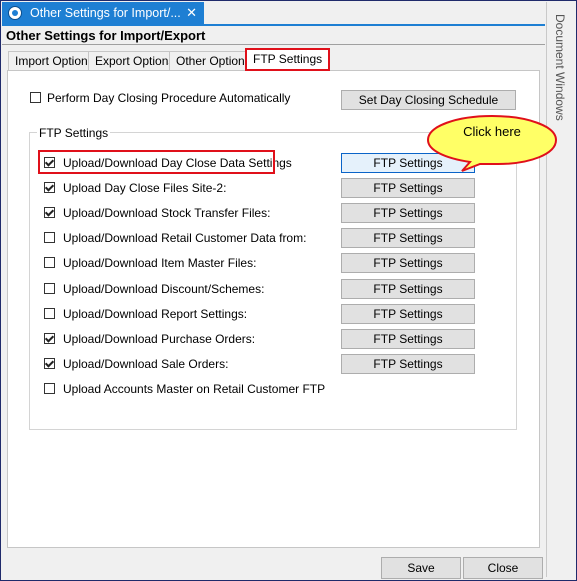 This screenshot has width=577, height=581. What do you see at coordinates (164, 288) in the screenshot?
I see `ftp-row-label: Upload/Download Discount/Schemes:` at bounding box center [164, 288].